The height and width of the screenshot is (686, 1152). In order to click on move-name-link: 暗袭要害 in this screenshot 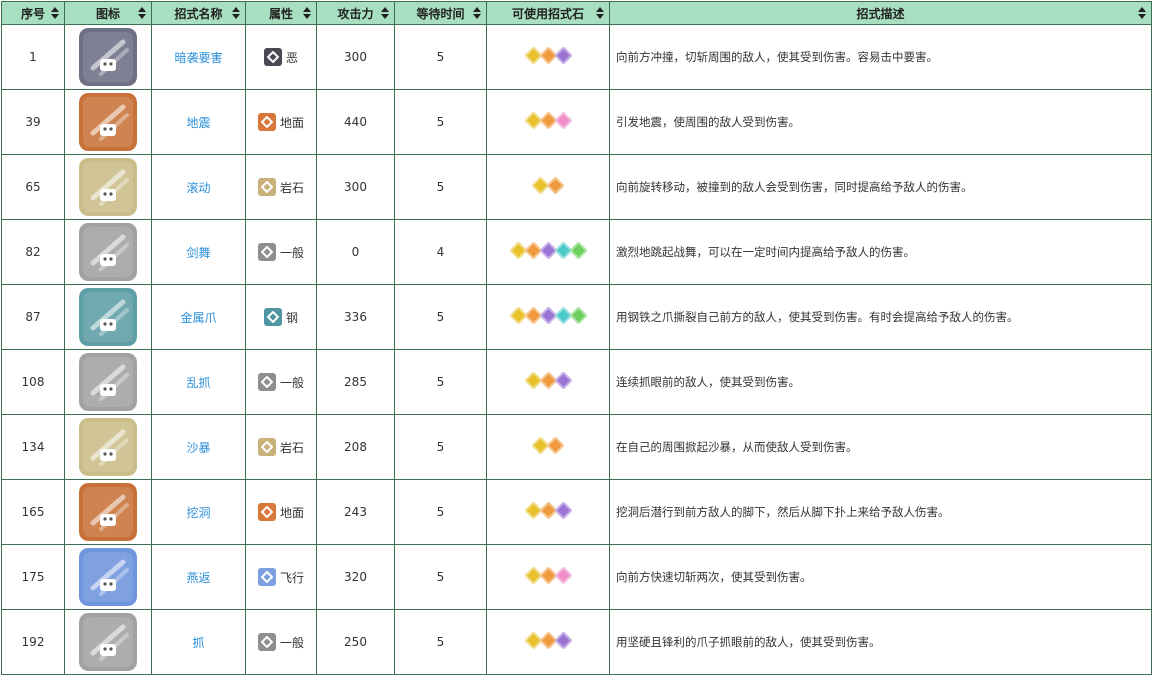, I will do `click(198, 58)`.